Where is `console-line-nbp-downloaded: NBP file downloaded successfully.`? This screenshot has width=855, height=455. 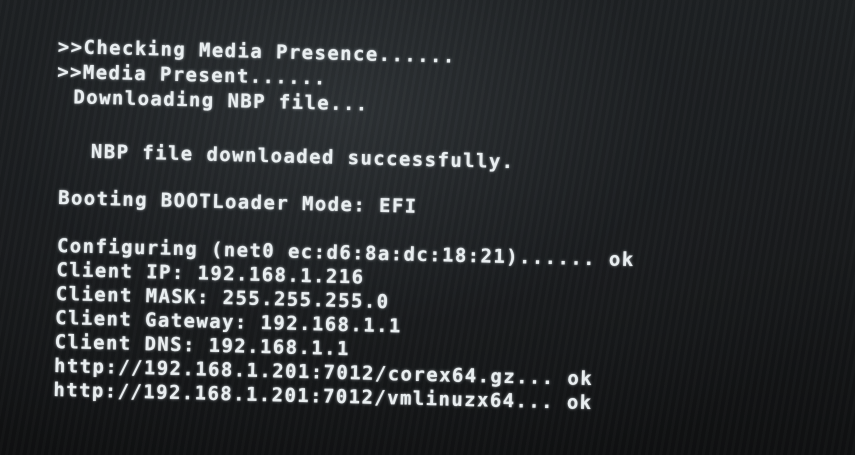
console-line-nbp-downloaded: NBP file downloaded successfully. is located at coordinates (290, 157).